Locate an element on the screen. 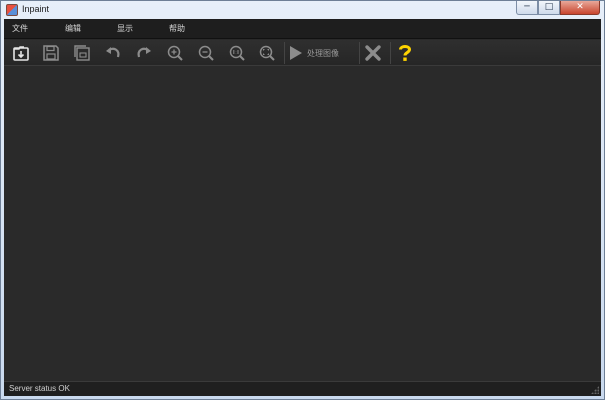 The height and width of the screenshot is (400, 605). save-icon is located at coordinates (51, 53).